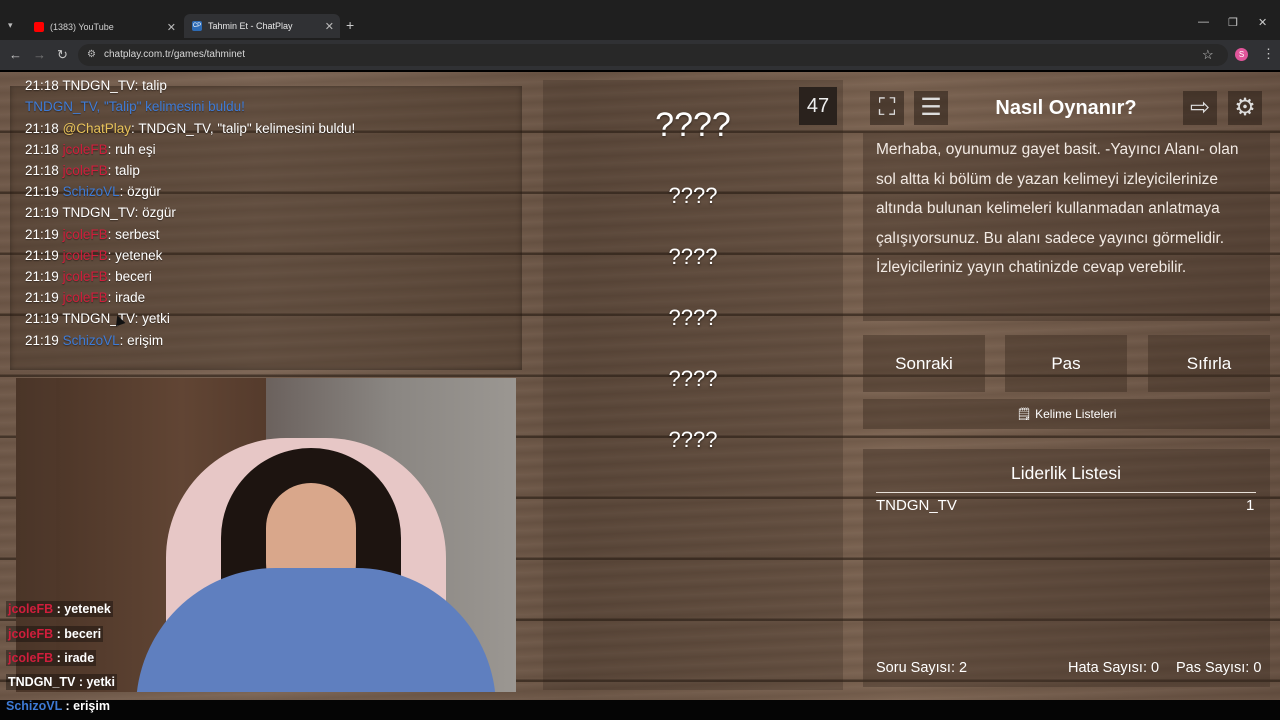  What do you see at coordinates (922, 668) in the screenshot?
I see `question-count: Soru Sayısı: 2` at bounding box center [922, 668].